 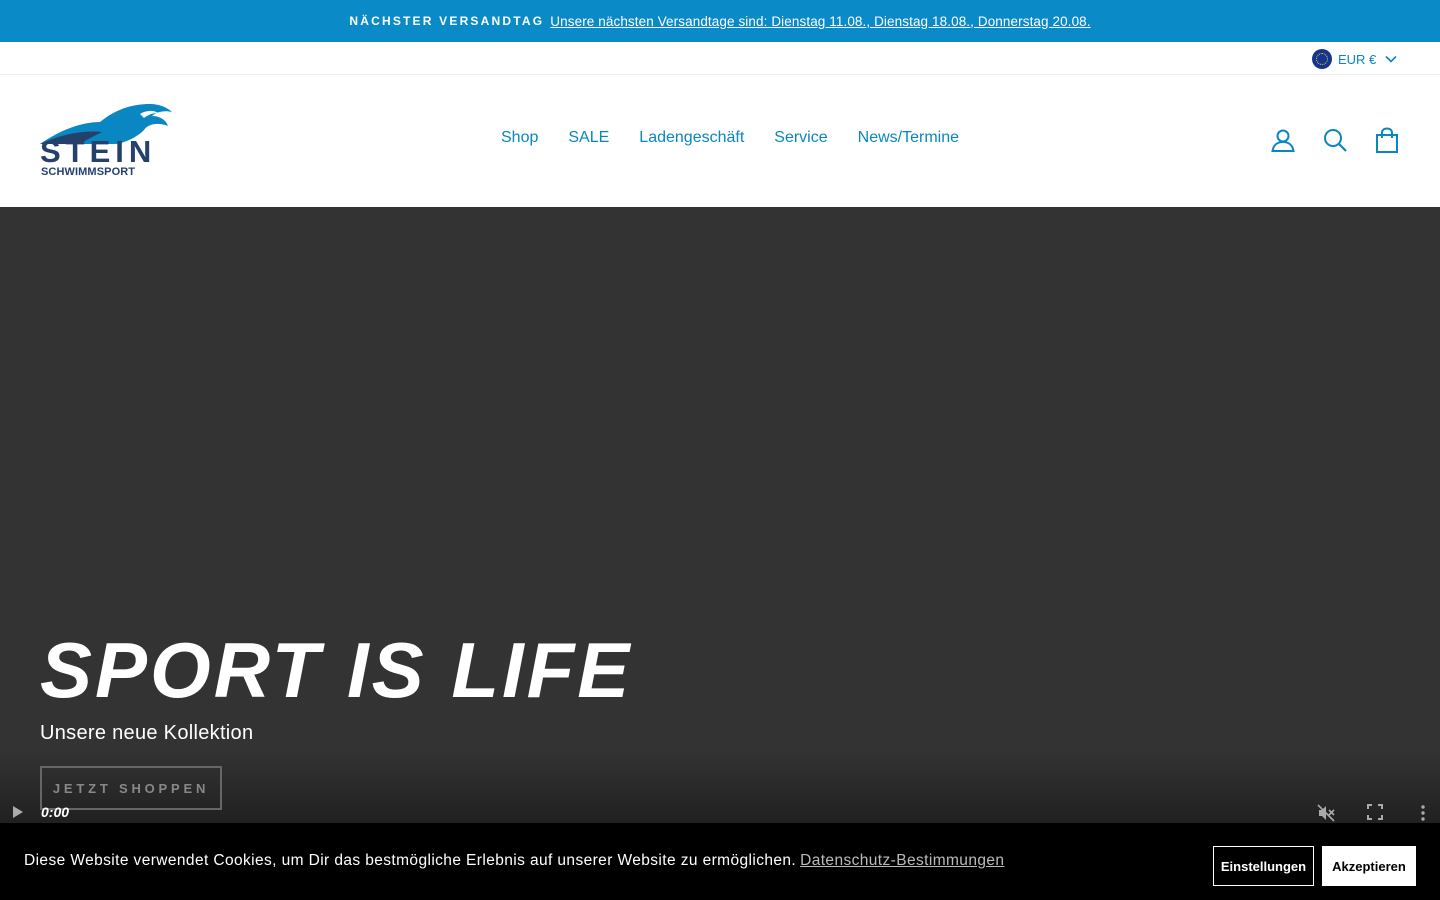 I want to click on video-time: 0:00, so click(x=55, y=812).